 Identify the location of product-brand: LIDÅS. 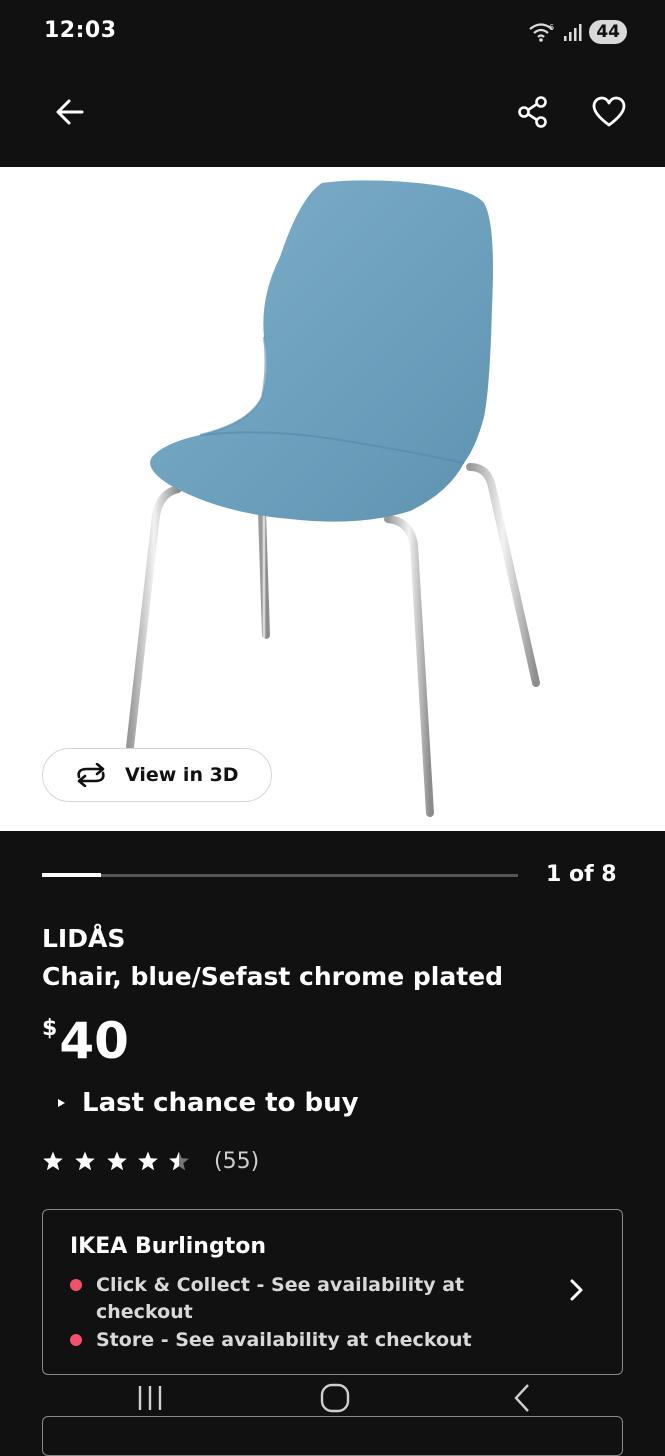
(84, 938).